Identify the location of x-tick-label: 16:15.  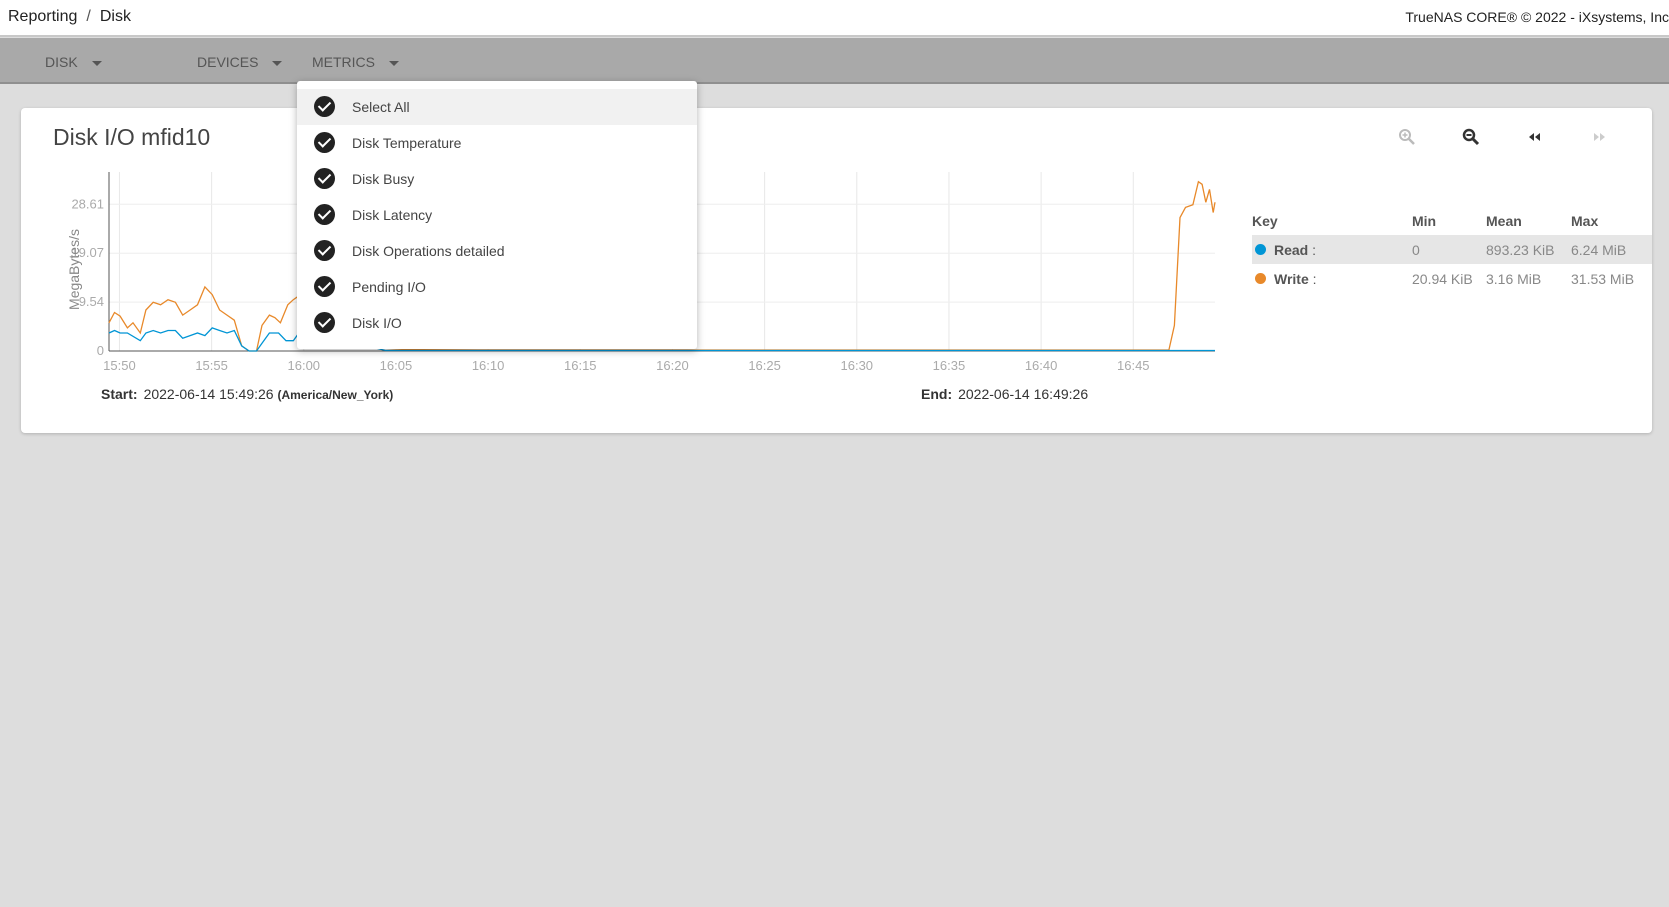
(580, 365).